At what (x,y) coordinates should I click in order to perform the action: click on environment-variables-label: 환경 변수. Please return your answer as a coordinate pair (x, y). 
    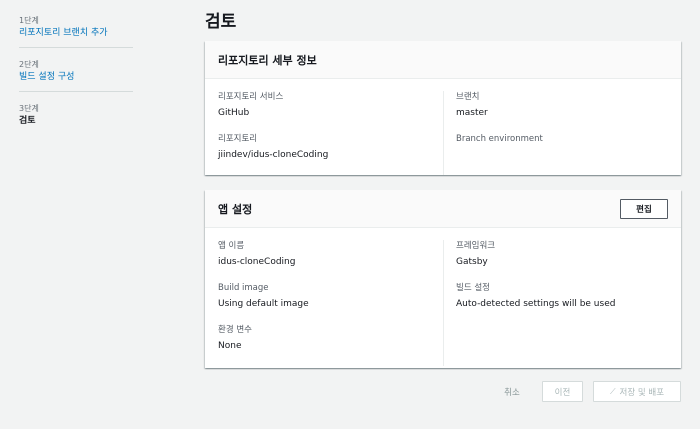
    Looking at the image, I should click on (235, 330).